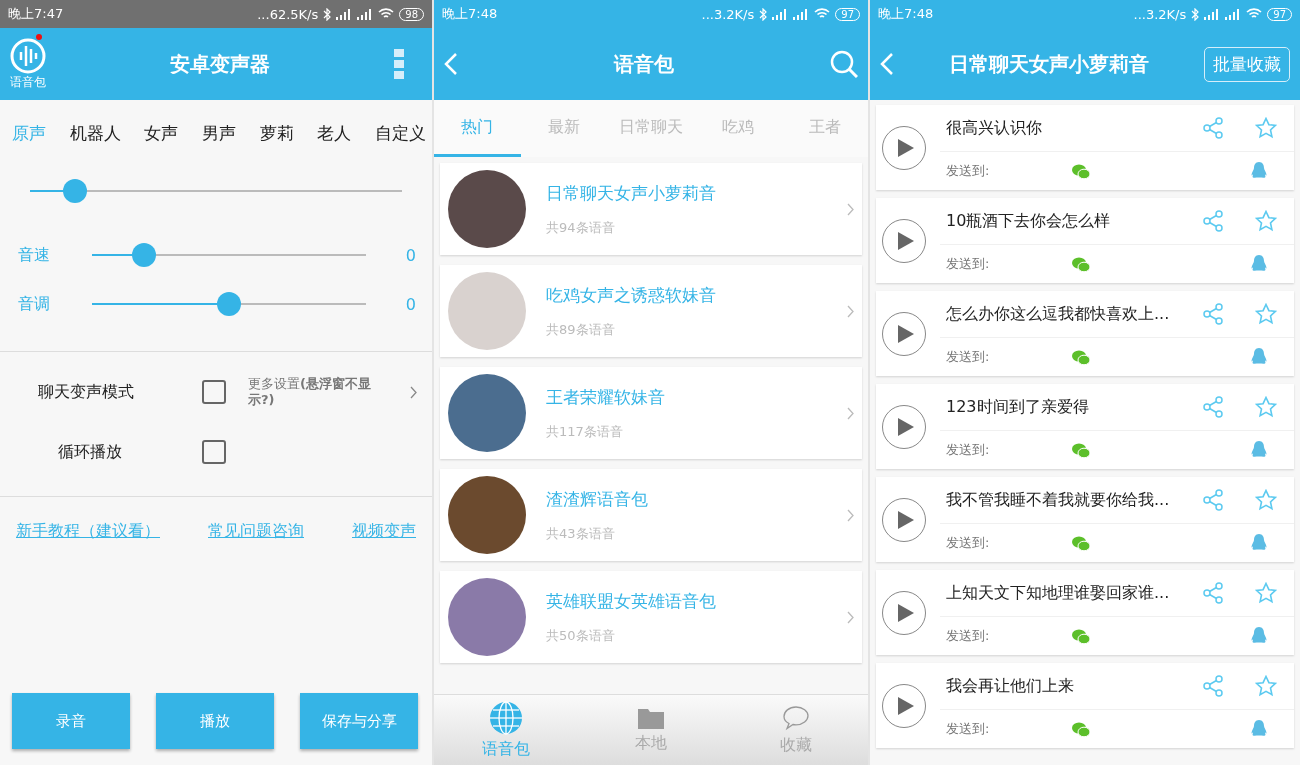  I want to click on voice-pack-button: 语音包, so click(28, 64).